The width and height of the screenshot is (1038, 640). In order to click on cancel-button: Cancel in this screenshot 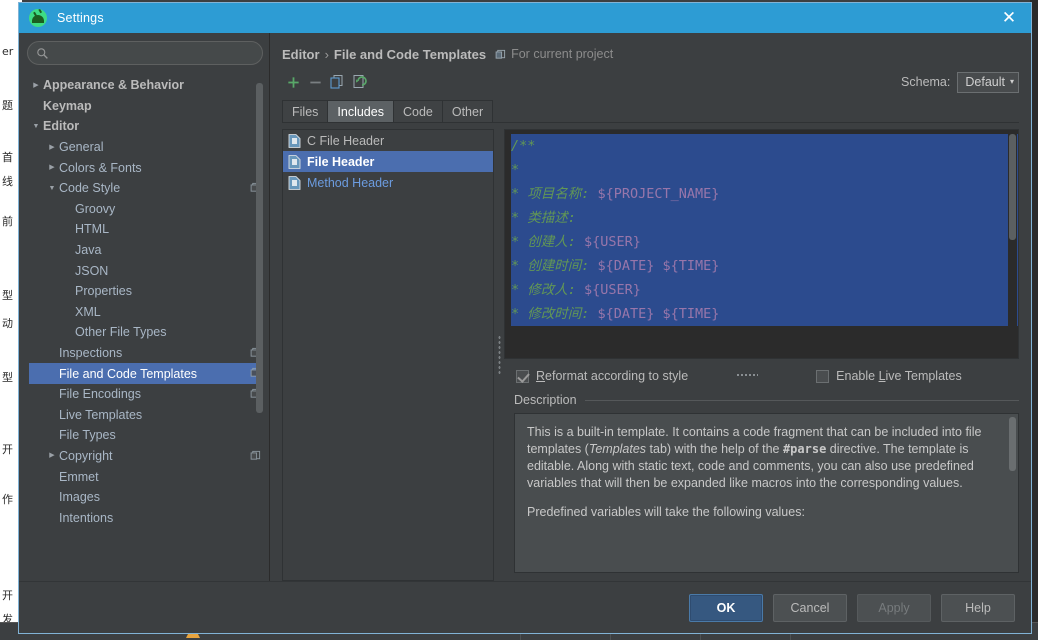, I will do `click(810, 607)`.